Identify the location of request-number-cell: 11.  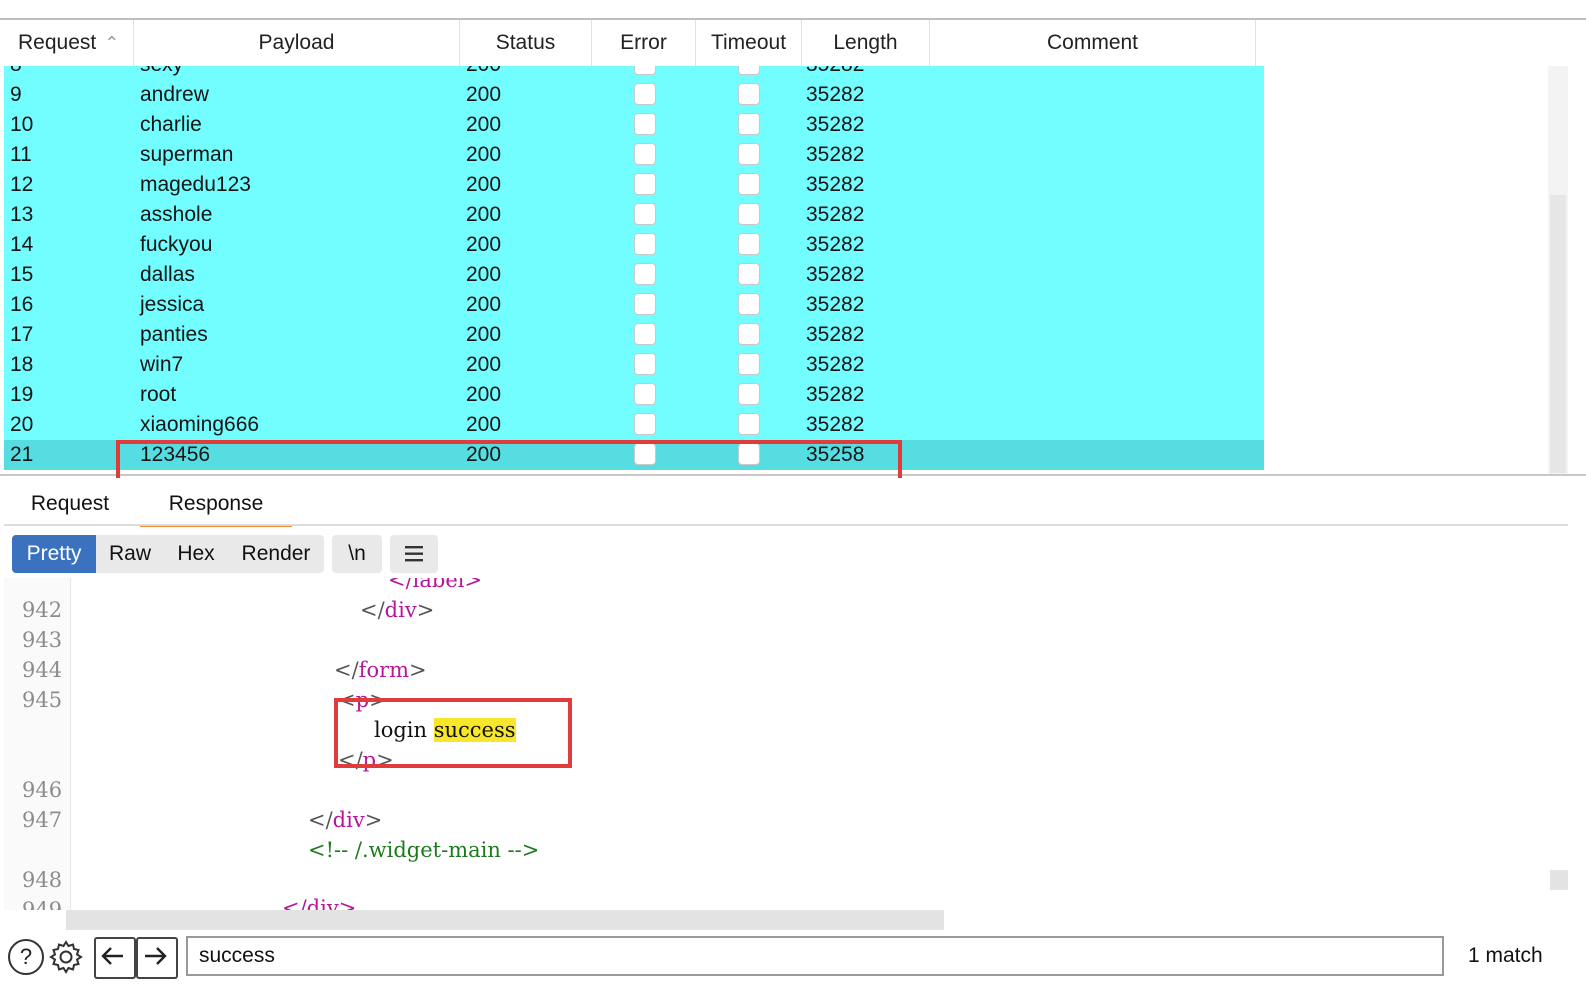
(21, 154).